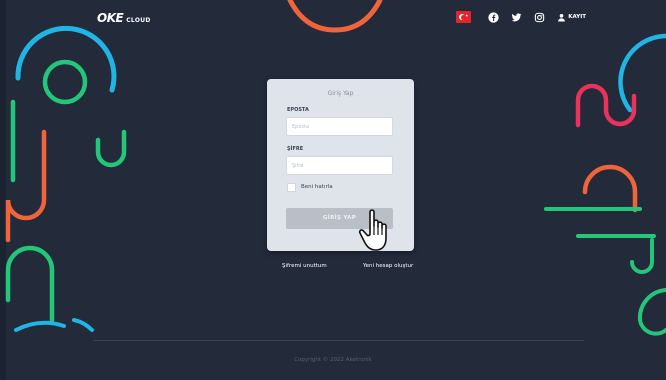  I want to click on header-actions: KAYIT, so click(521, 17).